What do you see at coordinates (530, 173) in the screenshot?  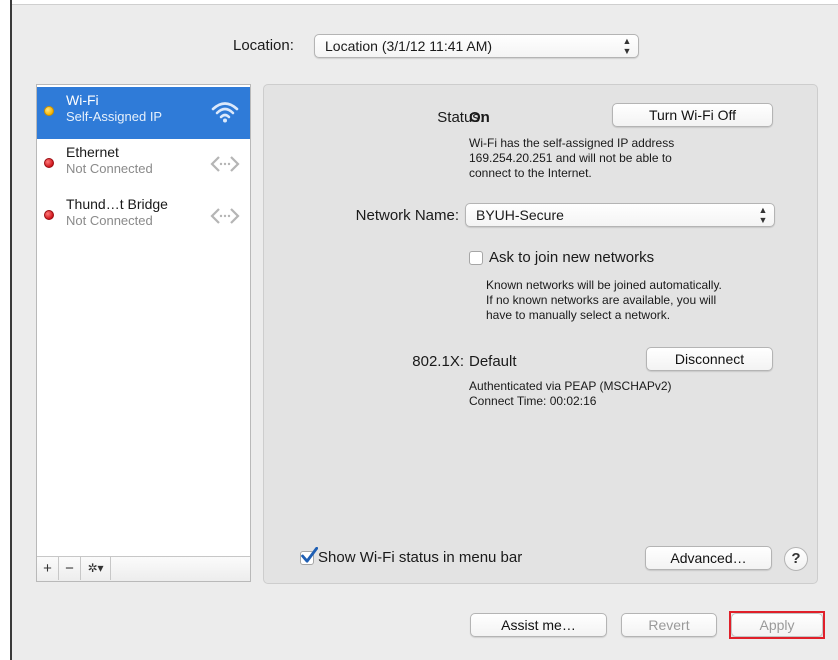 I see `status-desc-line: connect to the Internet.` at bounding box center [530, 173].